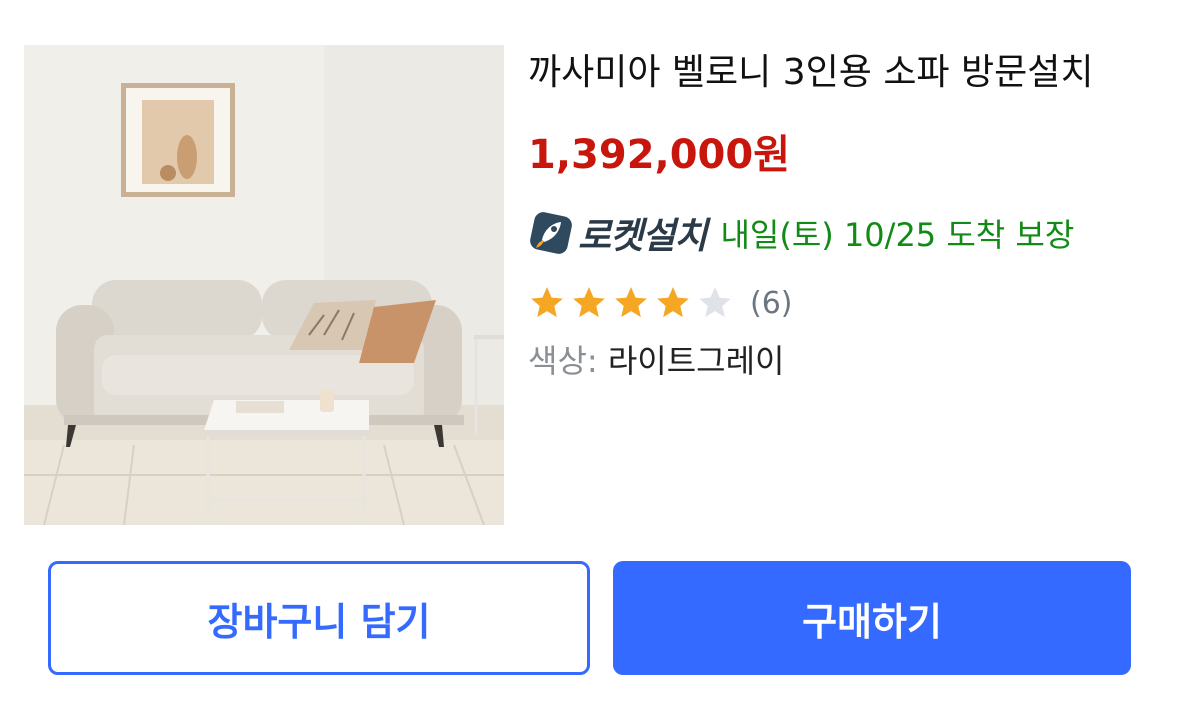 Image resolution: width=1179 pixels, height=721 pixels. I want to click on product-title: 까사미아 벨로니 3인용 소파 방문설치, so click(810, 73).